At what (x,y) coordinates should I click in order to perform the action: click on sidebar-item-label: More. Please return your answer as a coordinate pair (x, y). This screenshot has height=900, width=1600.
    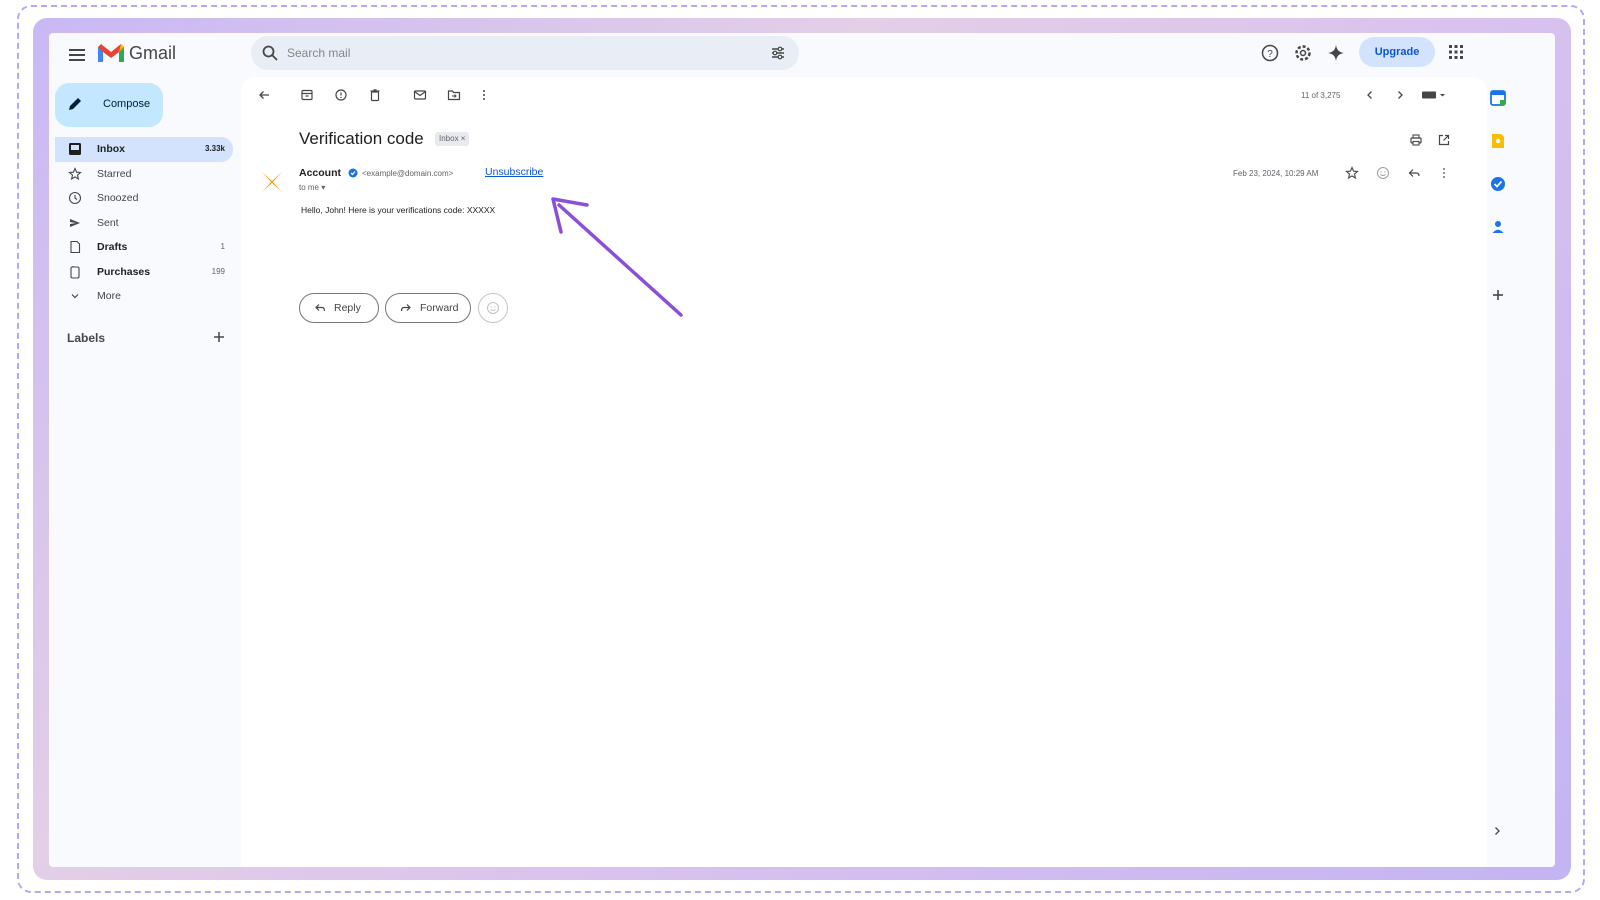
    Looking at the image, I should click on (109, 296).